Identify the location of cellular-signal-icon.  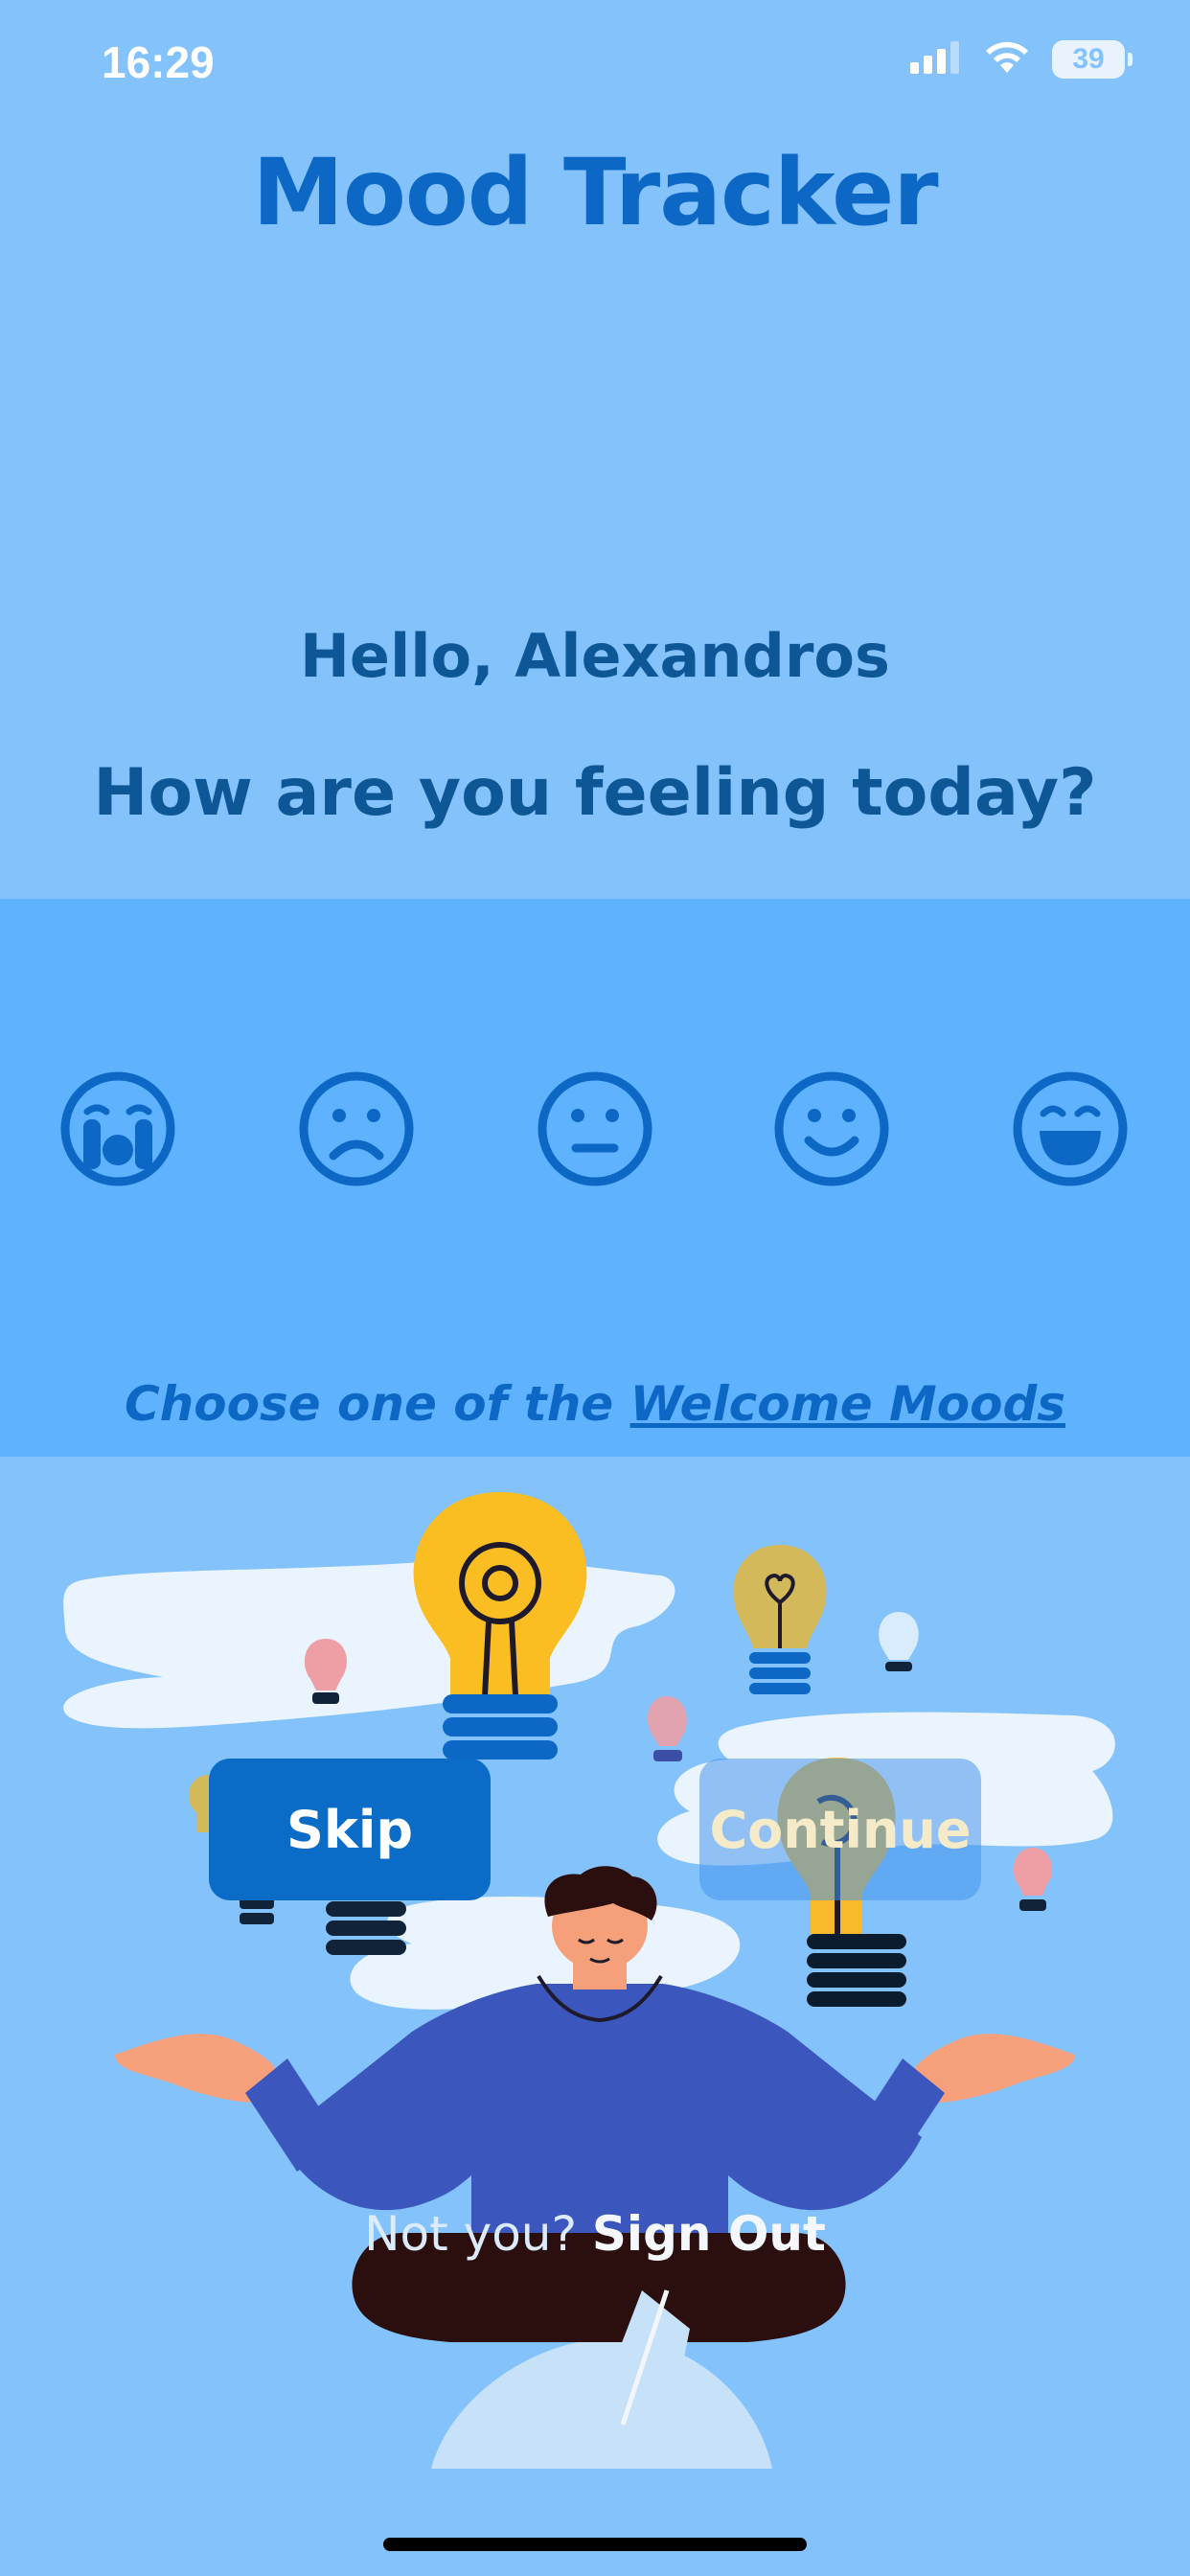
(936, 59).